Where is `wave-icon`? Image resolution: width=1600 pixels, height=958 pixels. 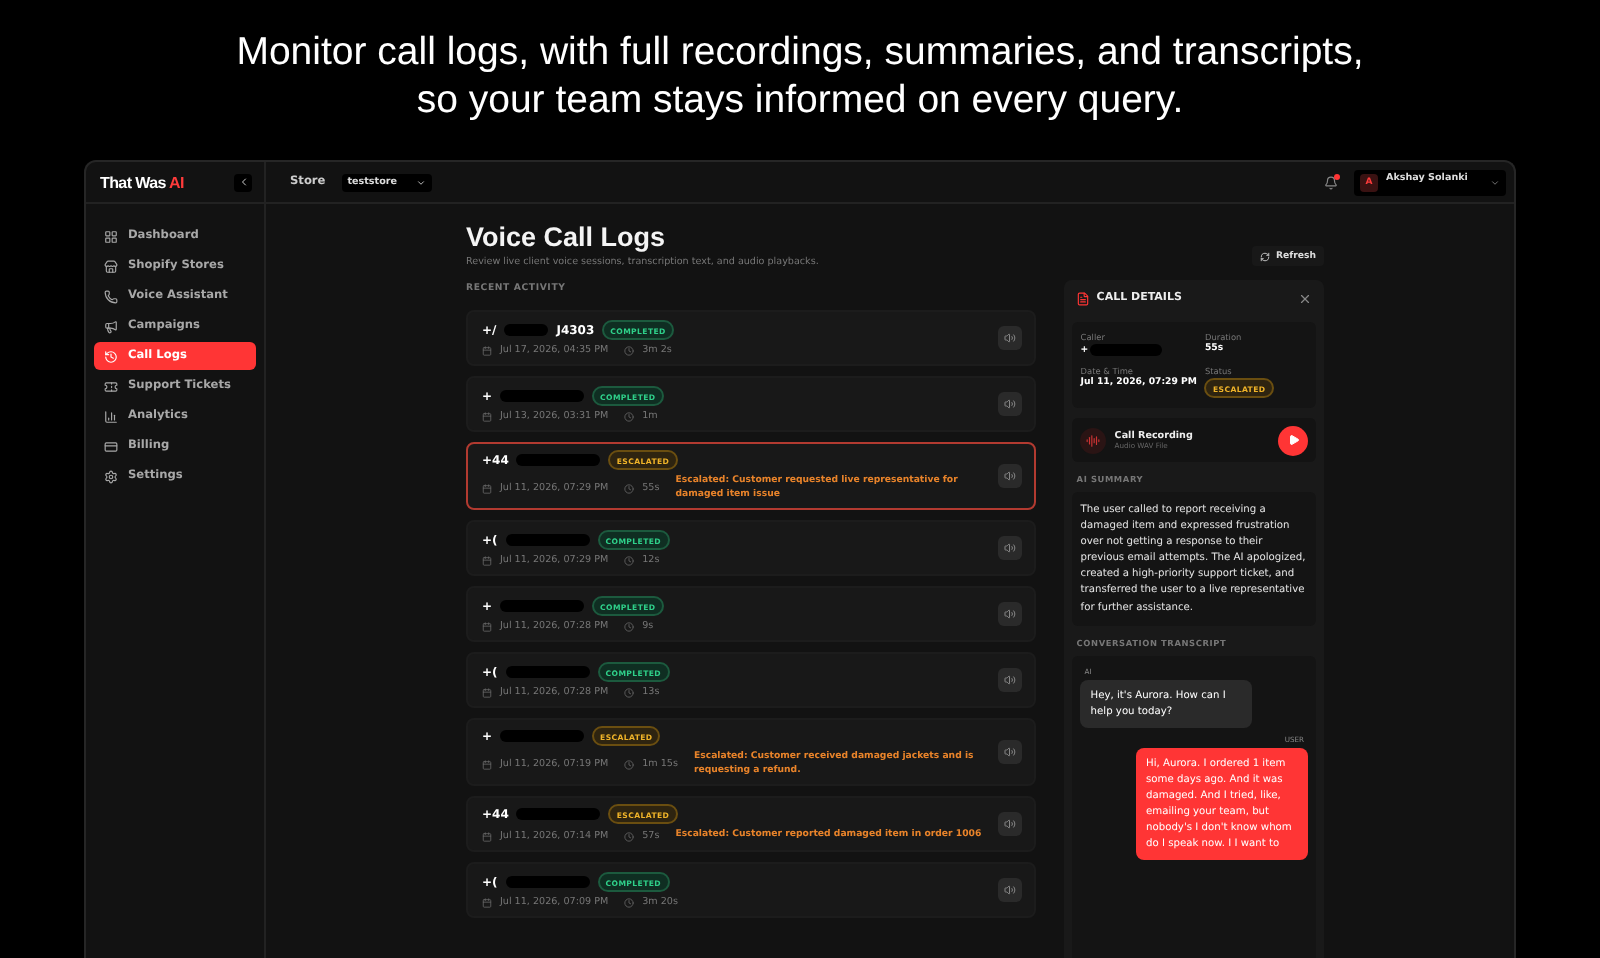 wave-icon is located at coordinates (1093, 440).